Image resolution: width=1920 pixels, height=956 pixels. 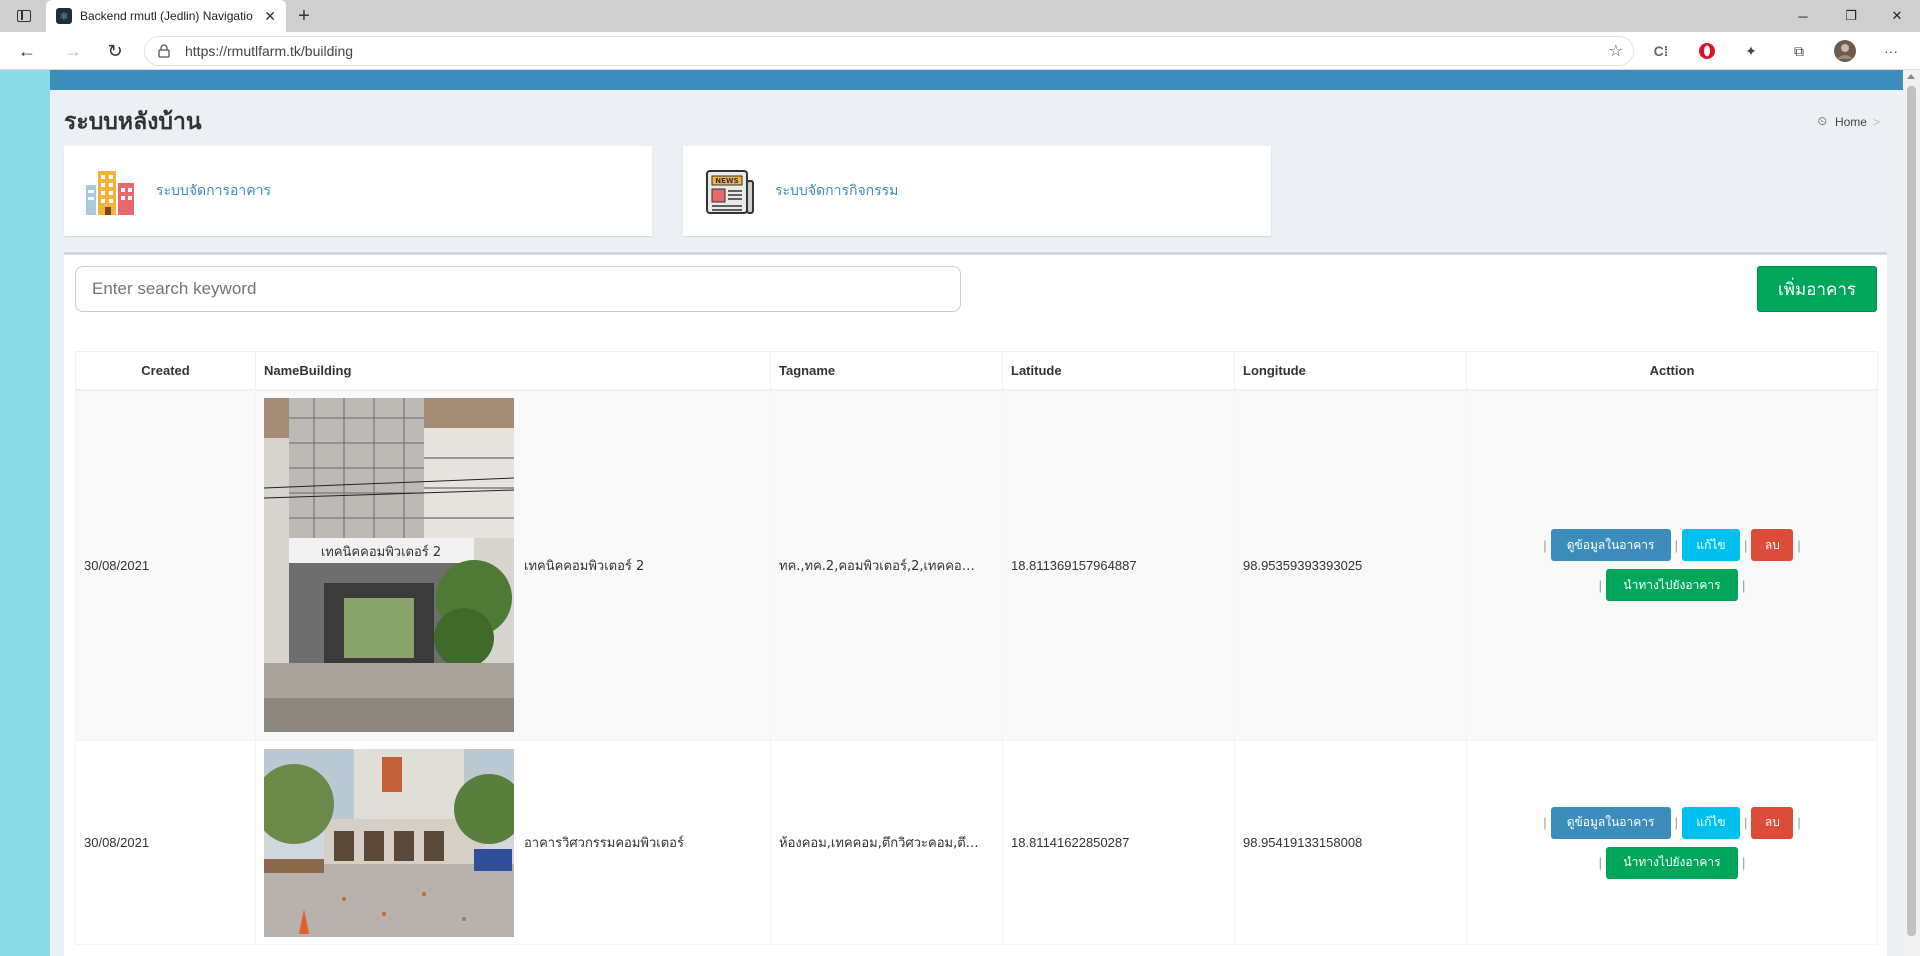 I want to click on breadcrumb-home: Home, so click(x=1851, y=122).